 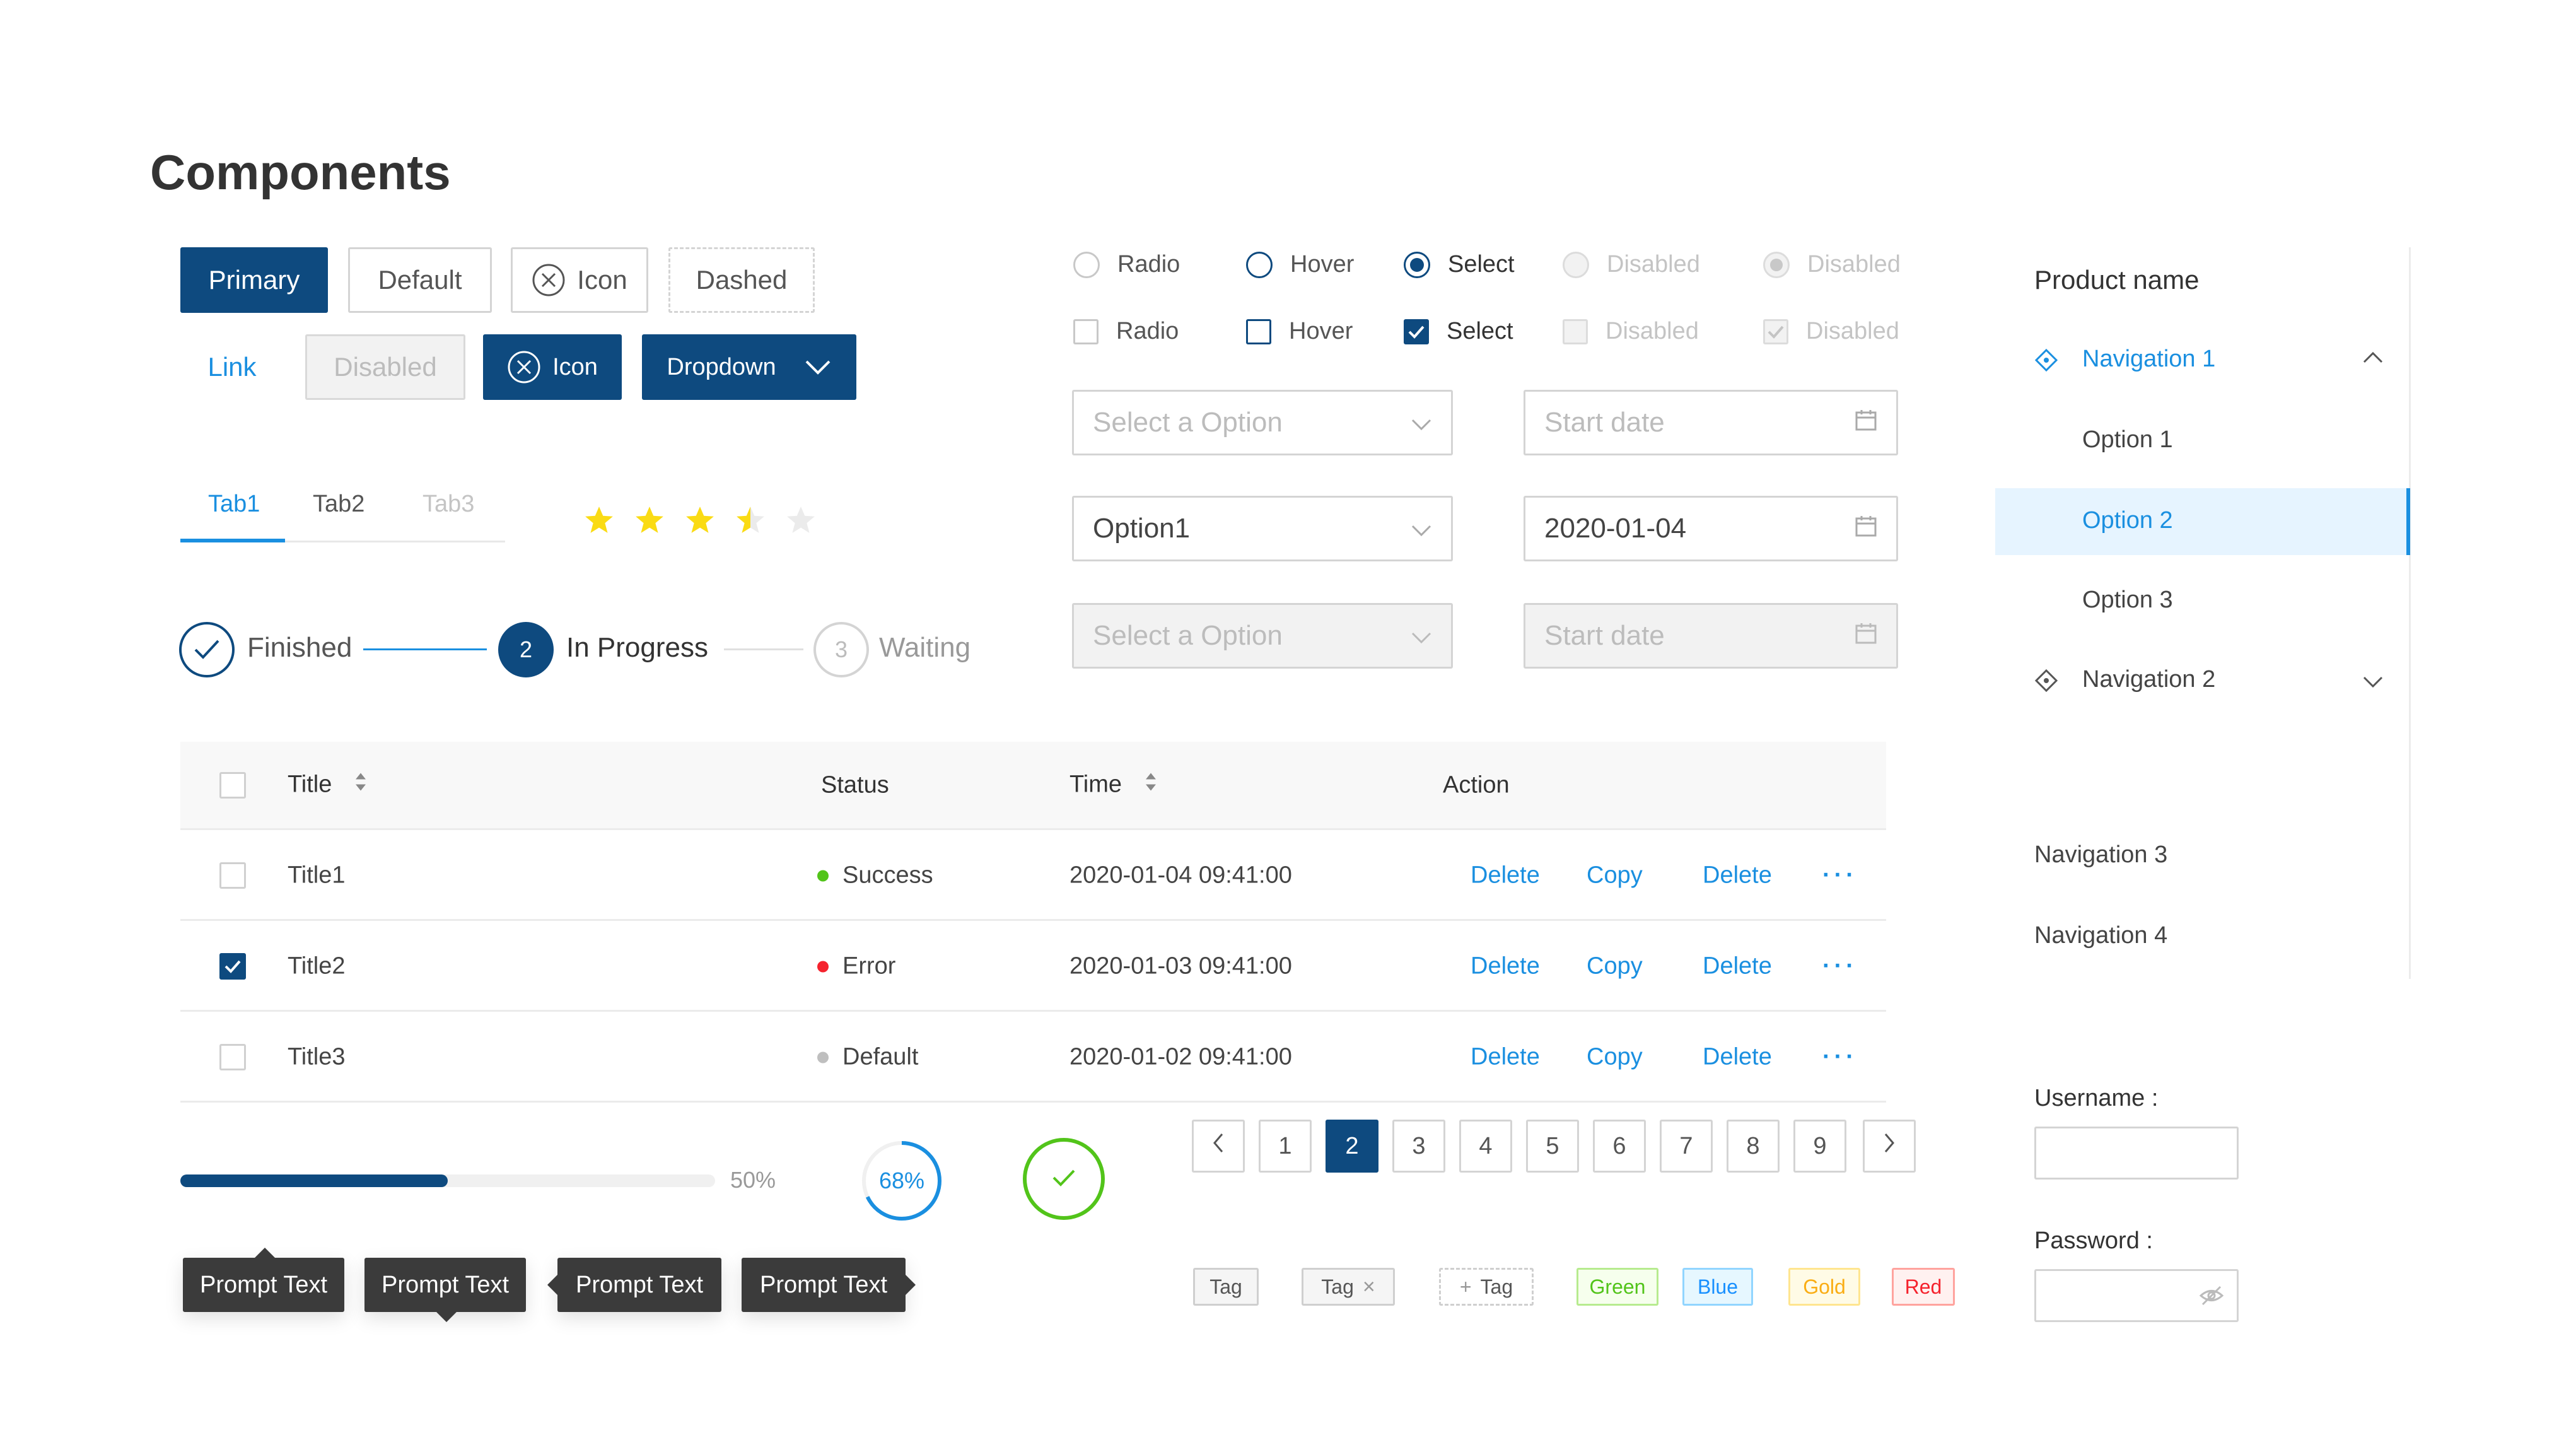 I want to click on nav-item-2: Navigation 2, so click(x=2211, y=681).